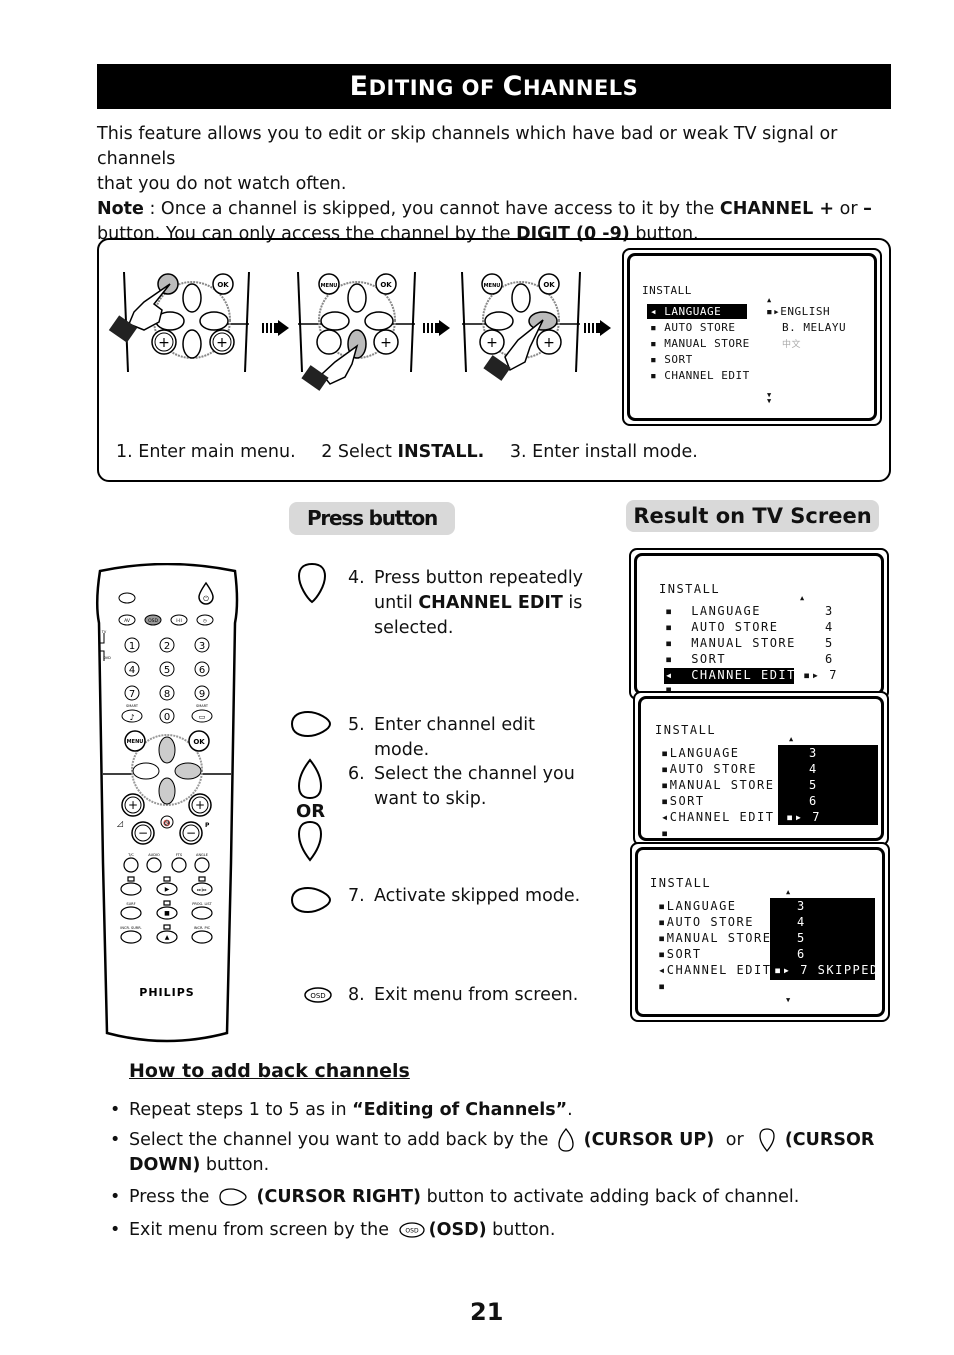  I want to click on step-2-caption: 2 Select INSTALL., so click(403, 452).